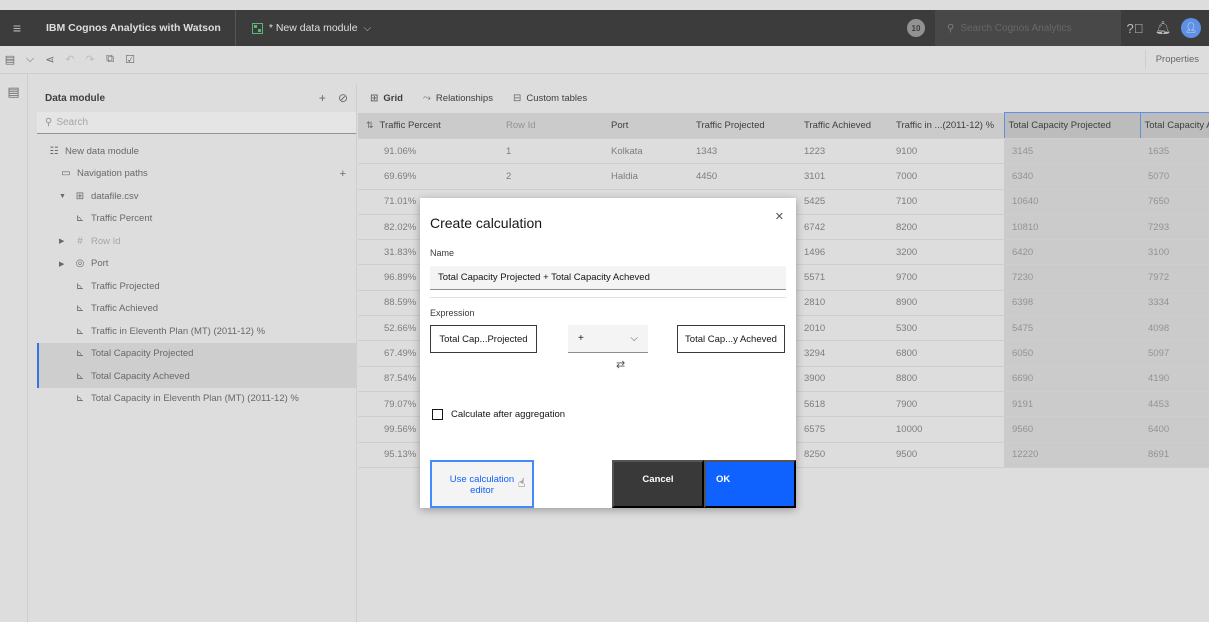 Image resolution: width=1209 pixels, height=622 pixels. What do you see at coordinates (1072, 202) in the screenshot?
I see `table-cell: 10640` at bounding box center [1072, 202].